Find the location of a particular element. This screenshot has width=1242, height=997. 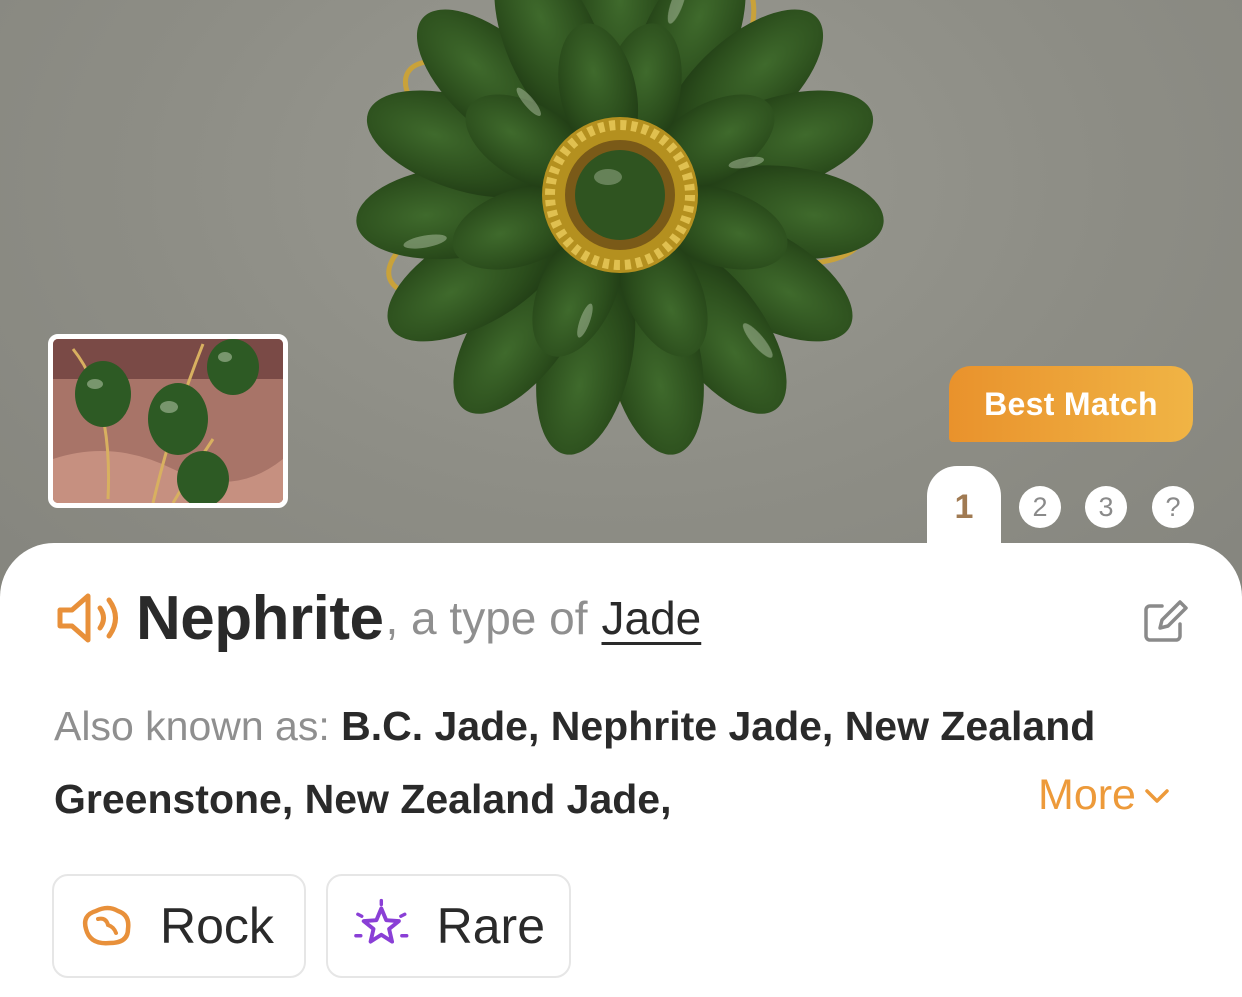

page-tab-3: 3 is located at coordinates (1106, 507).